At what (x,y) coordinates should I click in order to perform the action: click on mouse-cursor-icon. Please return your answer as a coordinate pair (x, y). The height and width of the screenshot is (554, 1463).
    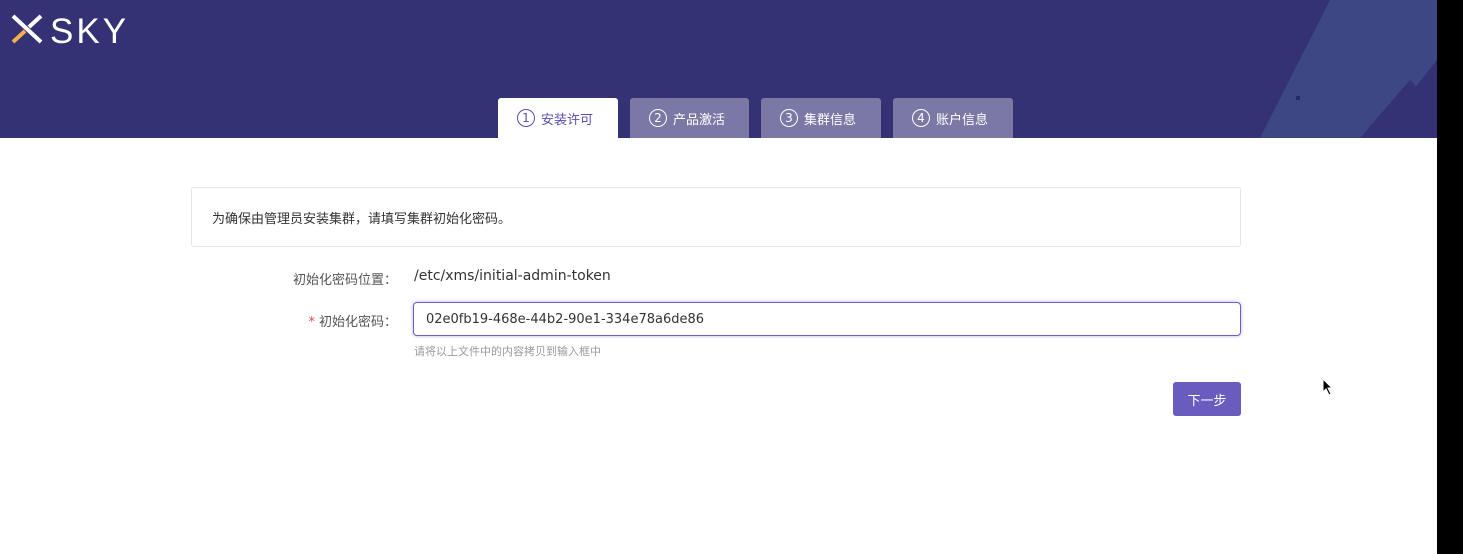
    Looking at the image, I should click on (1328, 387).